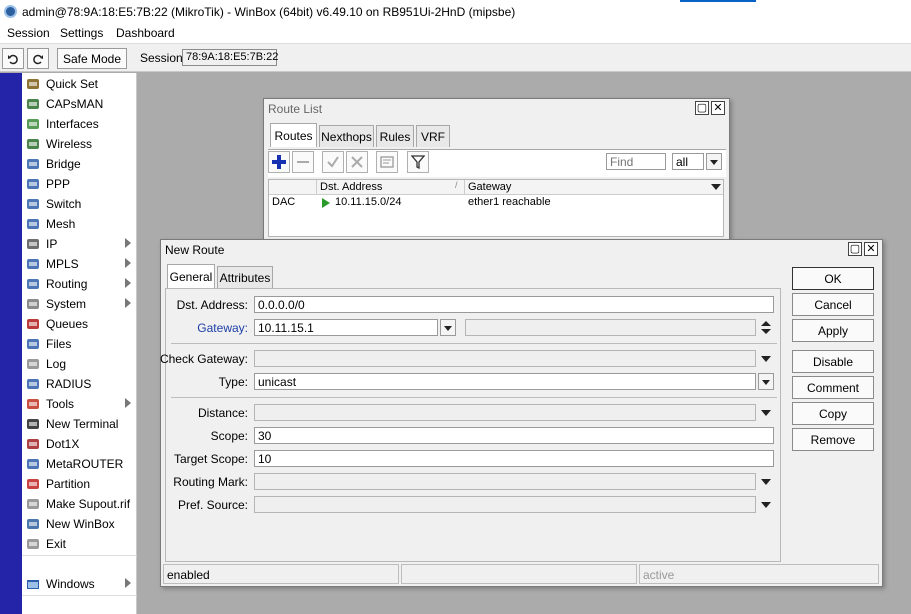 This screenshot has height=614, width=911. Describe the element at coordinates (833, 330) in the screenshot. I see `apply-button: Apply` at that location.